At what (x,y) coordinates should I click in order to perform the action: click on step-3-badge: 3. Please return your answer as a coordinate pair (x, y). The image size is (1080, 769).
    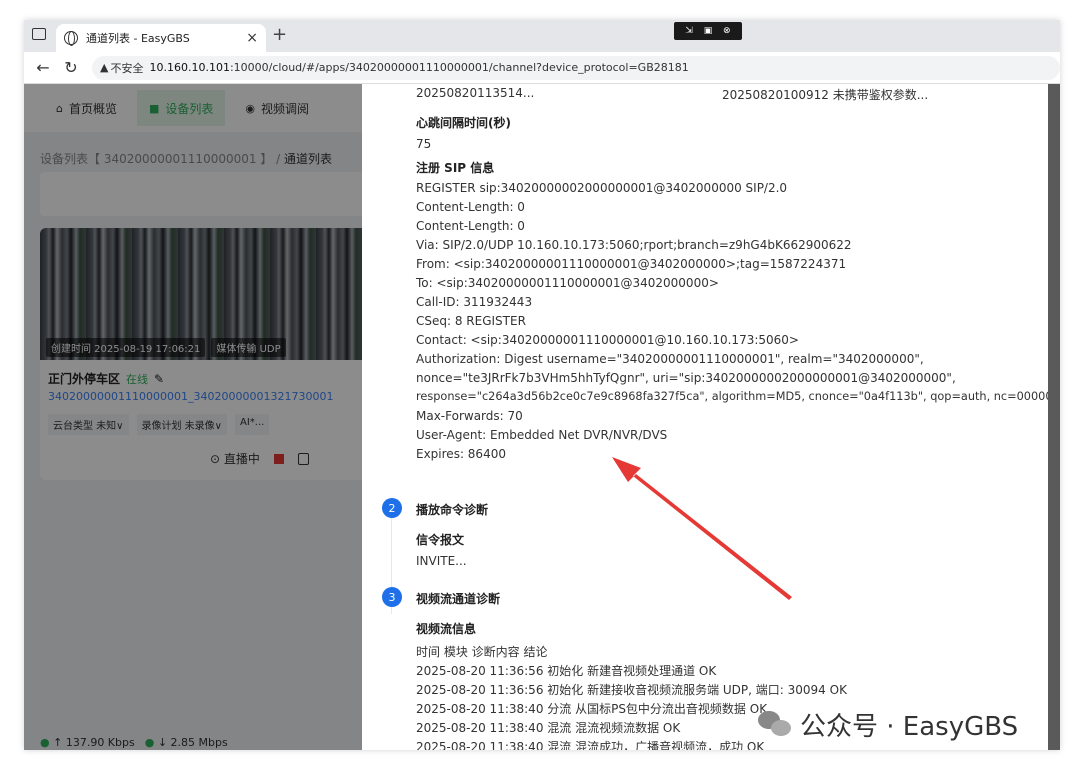
    Looking at the image, I should click on (392, 597).